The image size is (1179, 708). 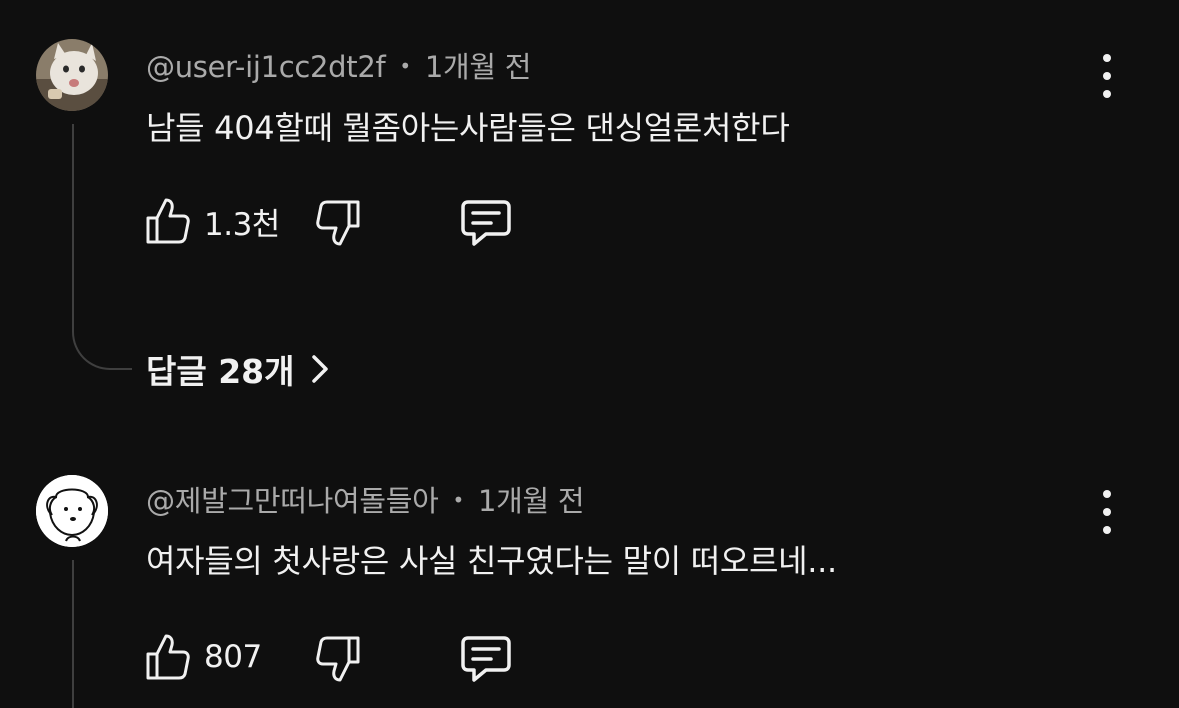 I want to click on like-button: 1.3천, so click(x=212, y=221).